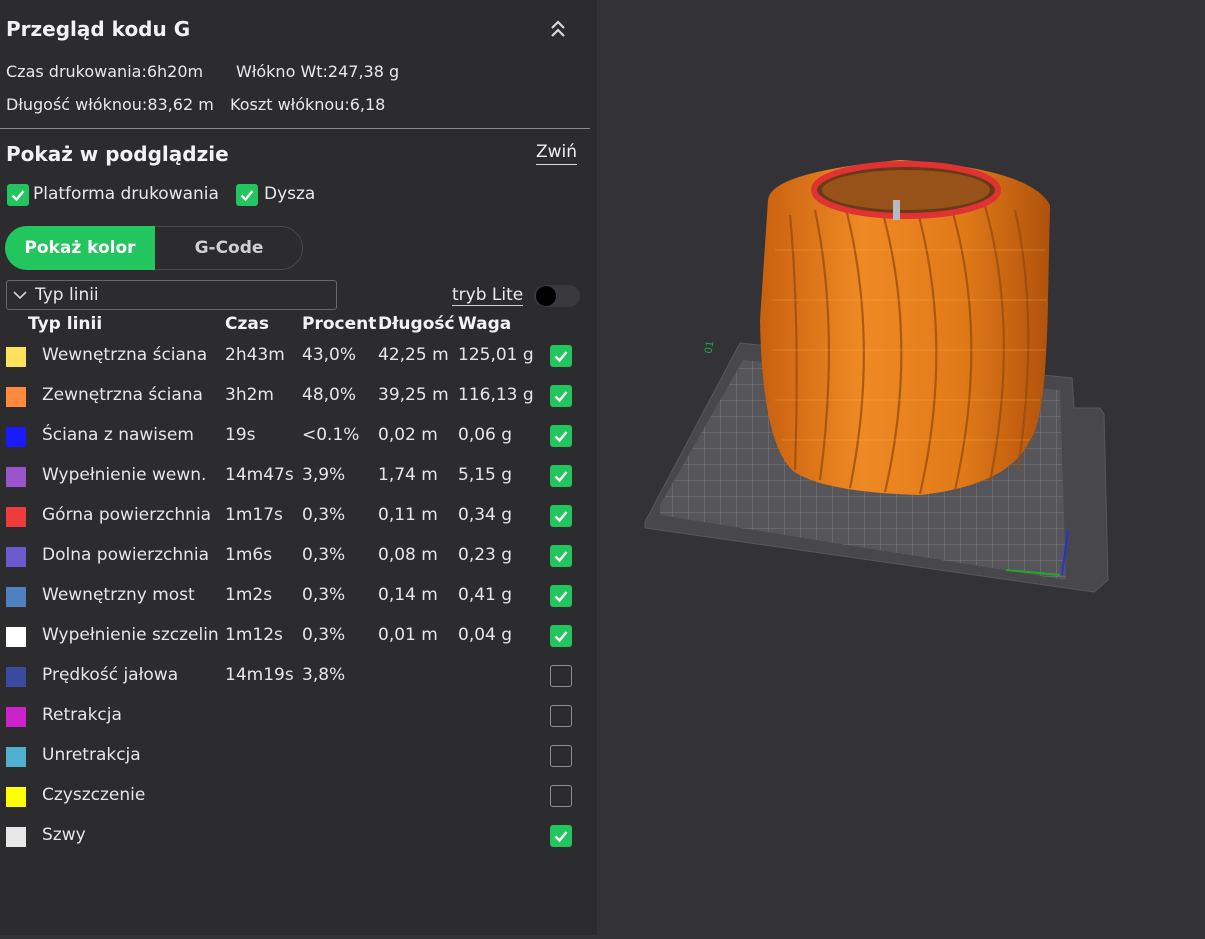 The height and width of the screenshot is (939, 1205). I want to click on line-type-name: Górna powierzchnia, so click(127, 515).